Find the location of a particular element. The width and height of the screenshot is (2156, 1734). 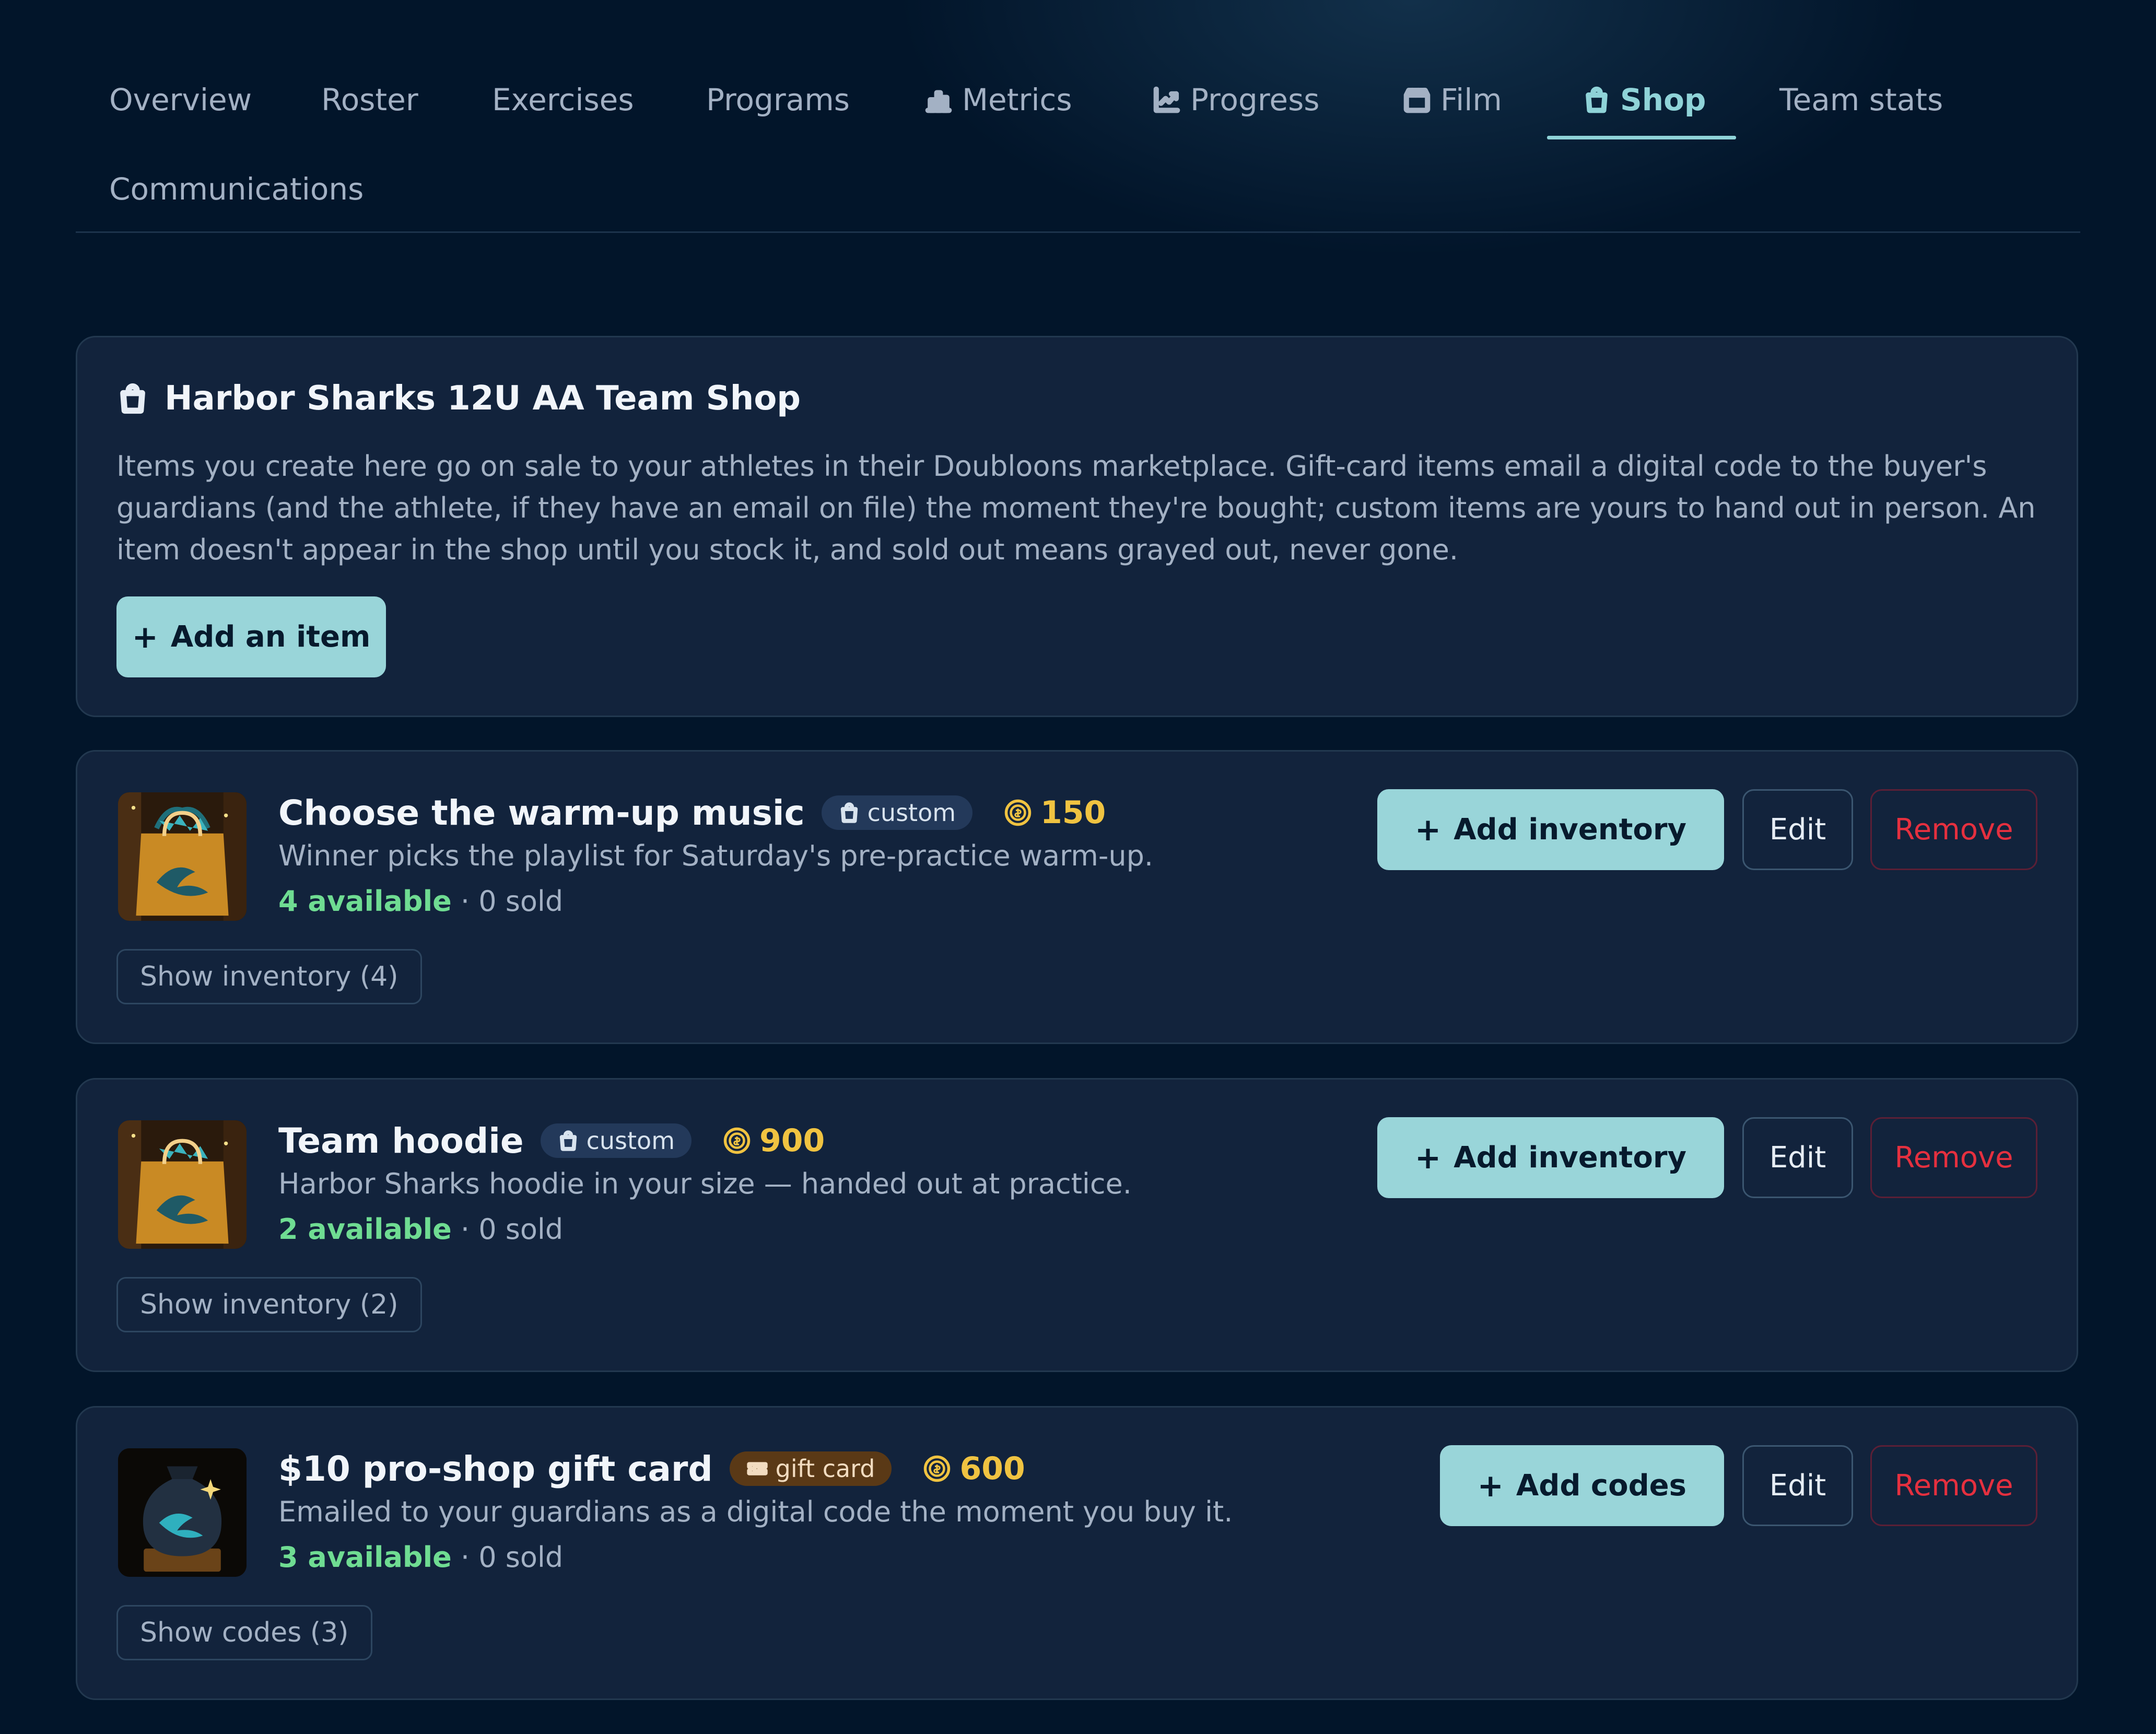

item-stock: 4 available · 0 sold is located at coordinates (421, 901).